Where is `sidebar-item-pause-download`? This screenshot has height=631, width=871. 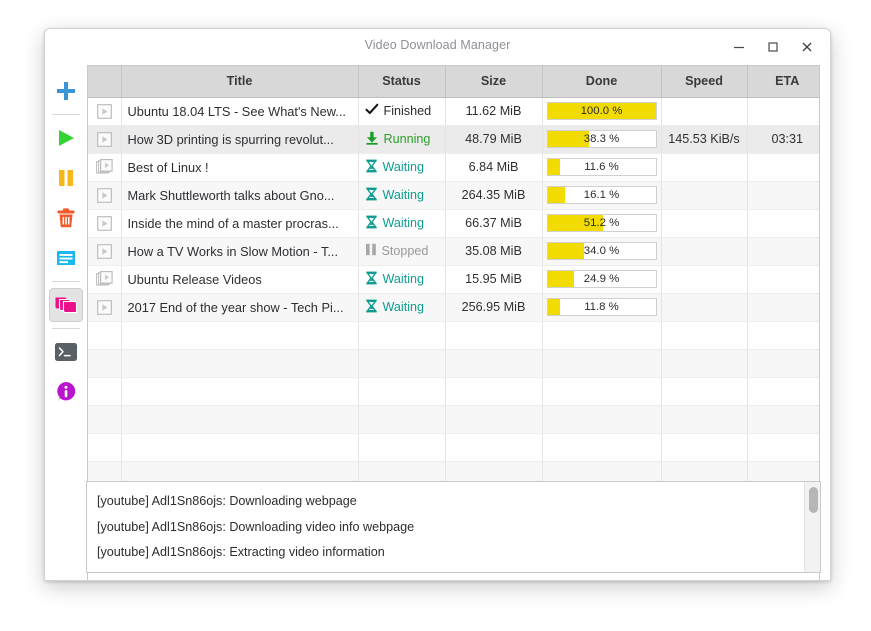
sidebar-item-pause-download is located at coordinates (66, 178).